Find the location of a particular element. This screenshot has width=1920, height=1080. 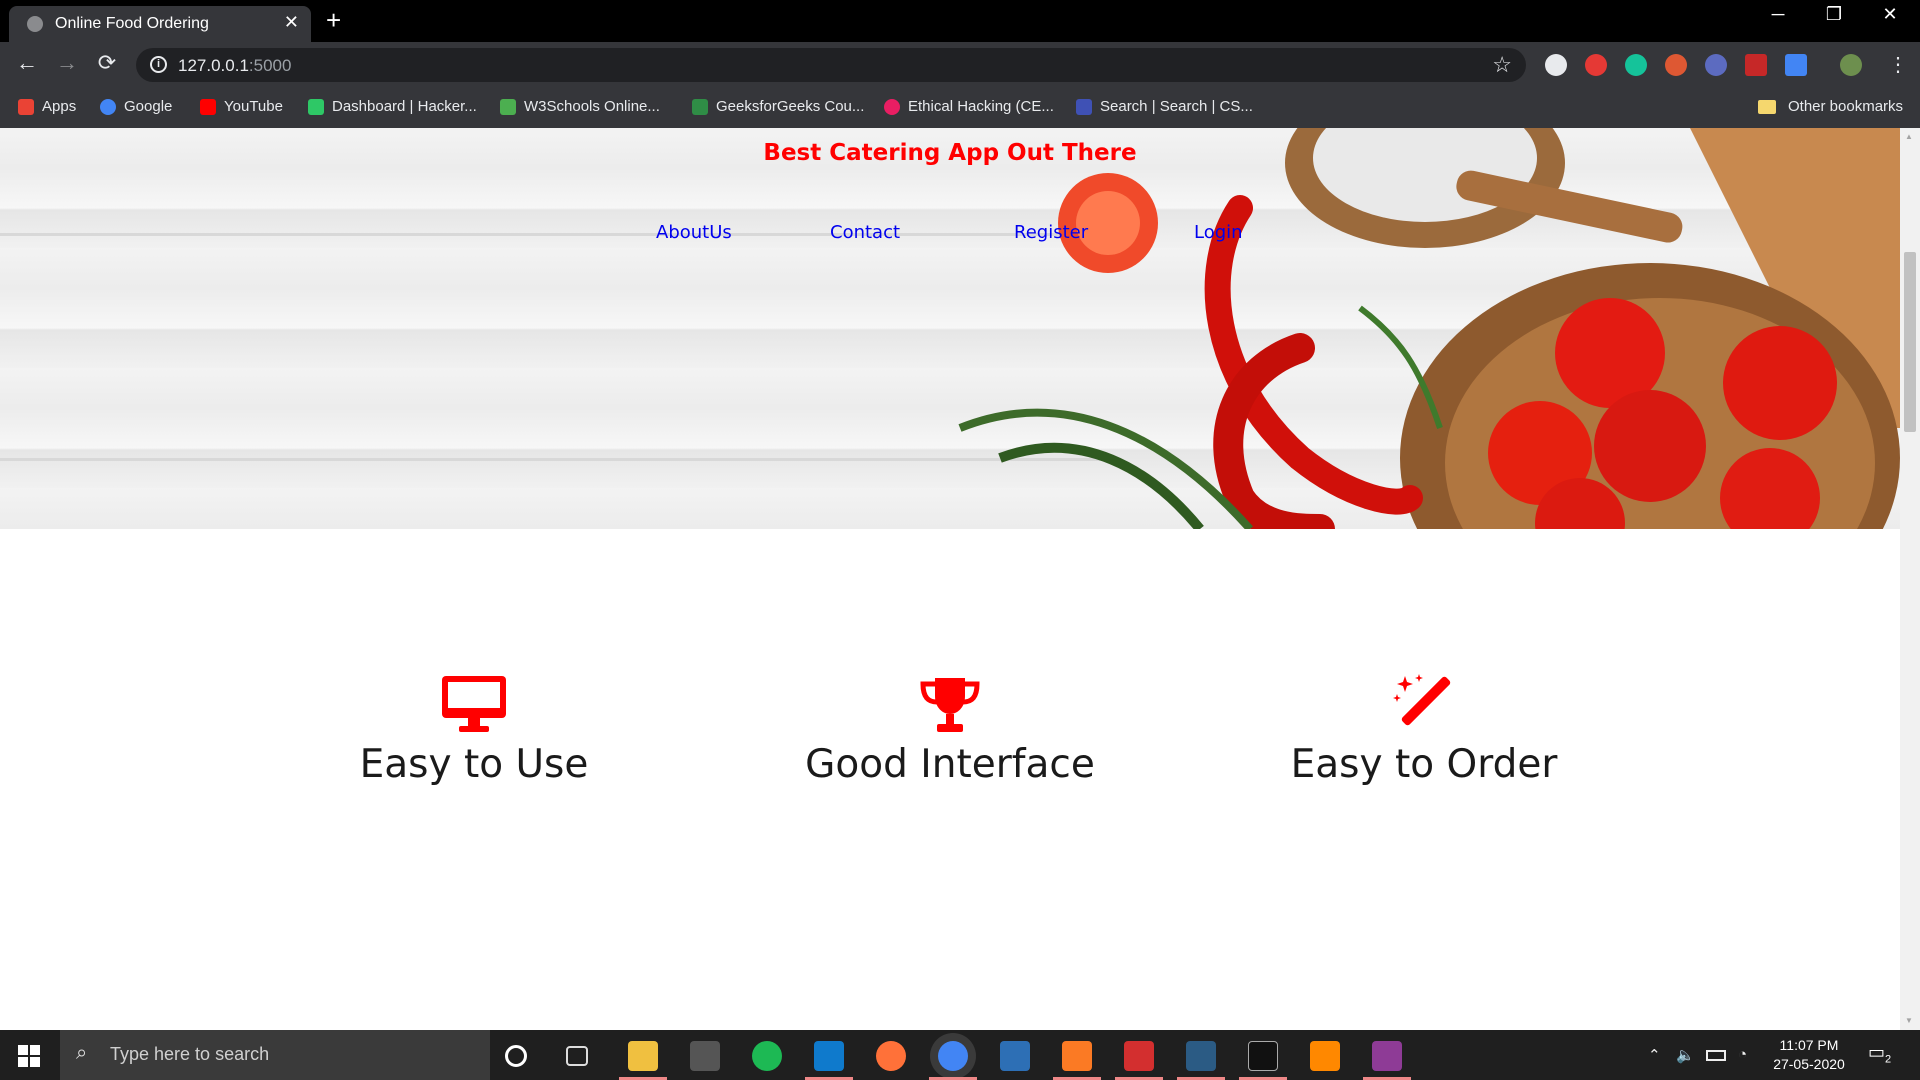

virtualbox-icon is located at coordinates (1015, 1056).